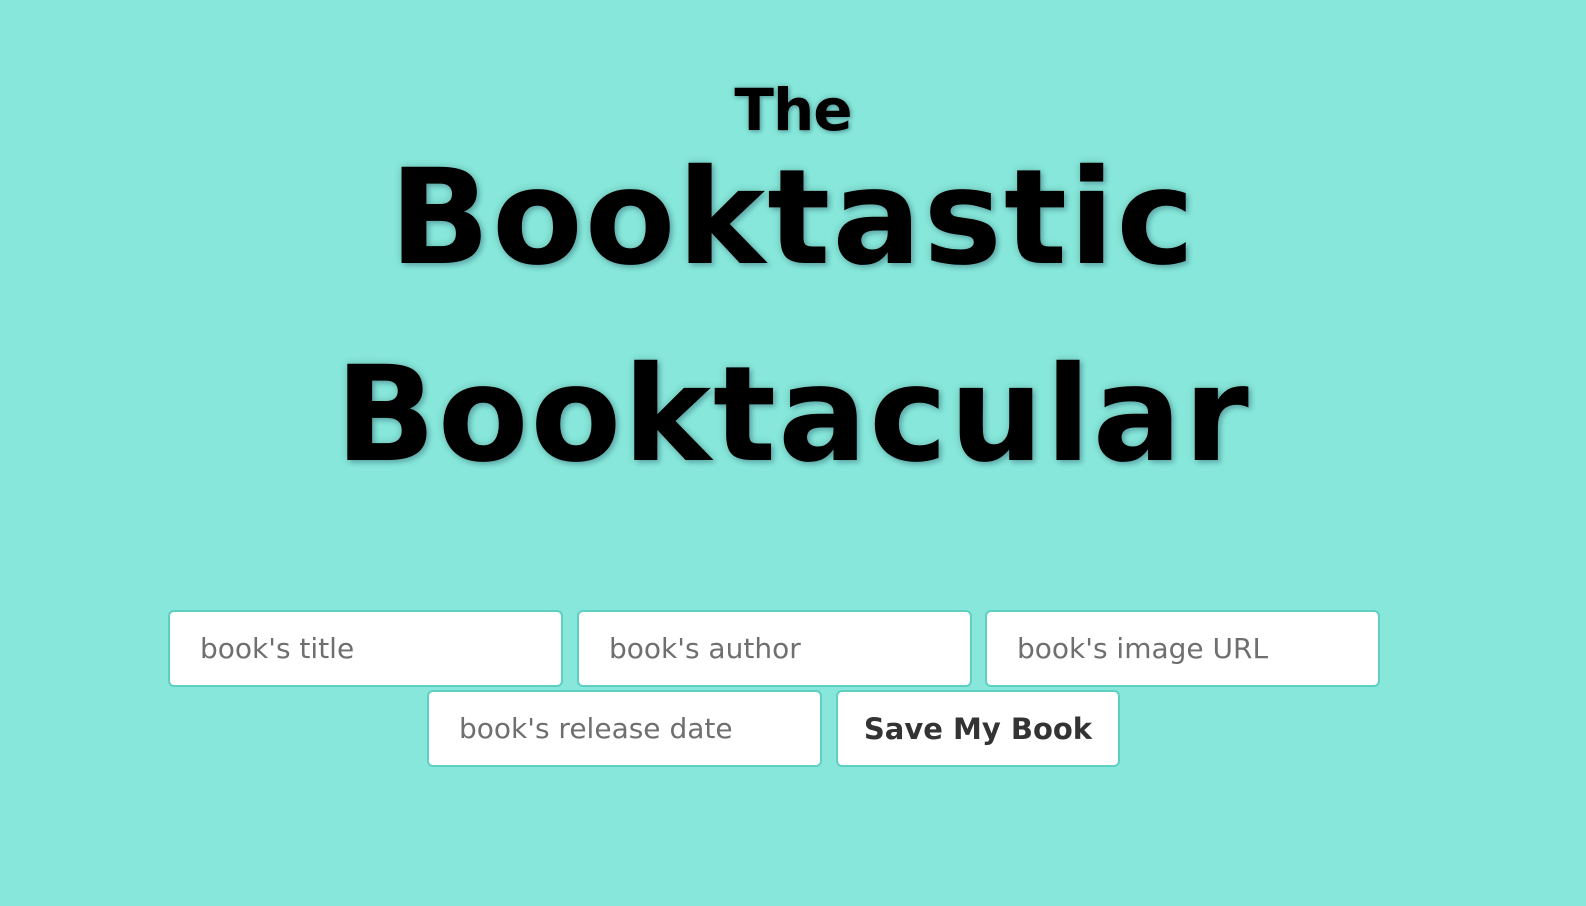 The height and width of the screenshot is (906, 1586). Describe the element at coordinates (774, 648) in the screenshot. I see `book-author-input` at that location.